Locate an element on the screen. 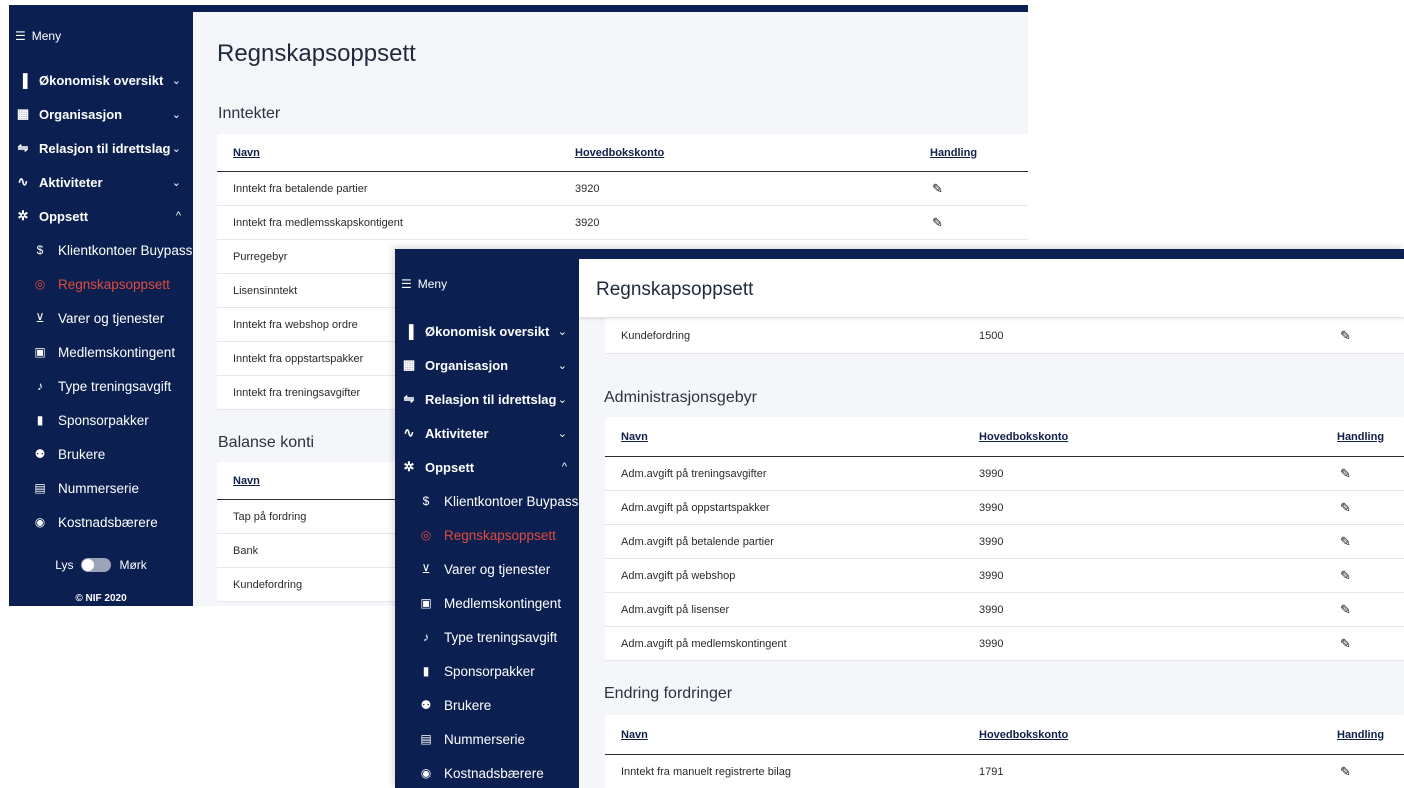  pulse-icon: ∿ is located at coordinates (409, 432).